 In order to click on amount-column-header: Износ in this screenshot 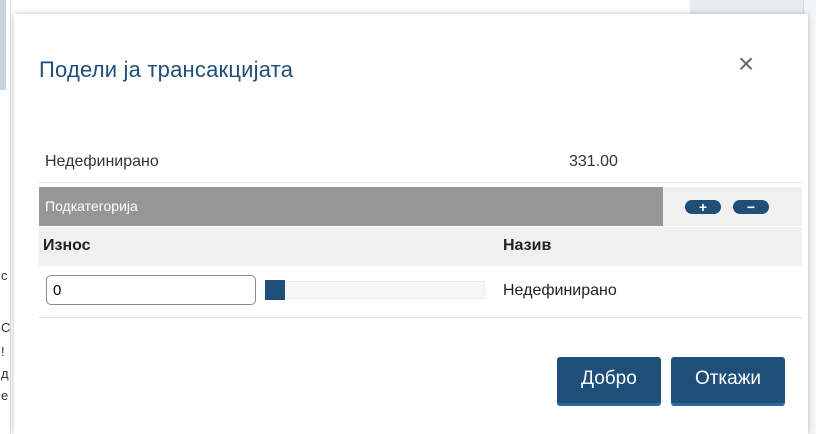, I will do `click(67, 245)`.